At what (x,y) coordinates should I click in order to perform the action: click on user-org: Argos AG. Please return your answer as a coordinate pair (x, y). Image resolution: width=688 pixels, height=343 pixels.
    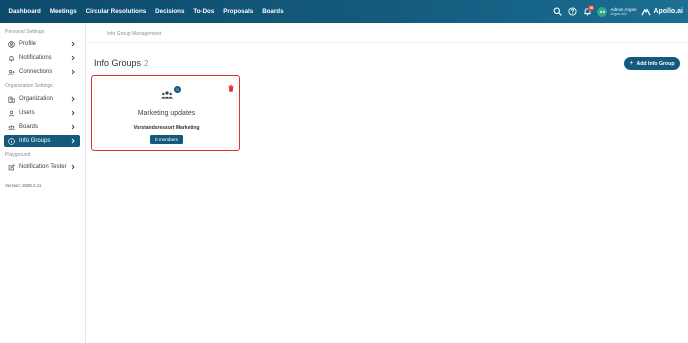
    Looking at the image, I should click on (618, 13).